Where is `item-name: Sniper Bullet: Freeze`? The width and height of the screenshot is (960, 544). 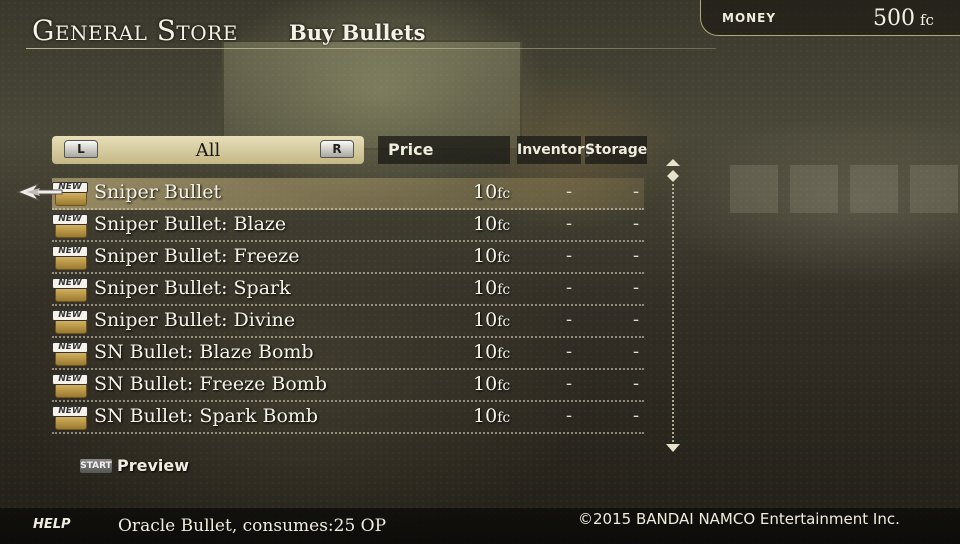 item-name: Sniper Bullet: Freeze is located at coordinates (197, 256).